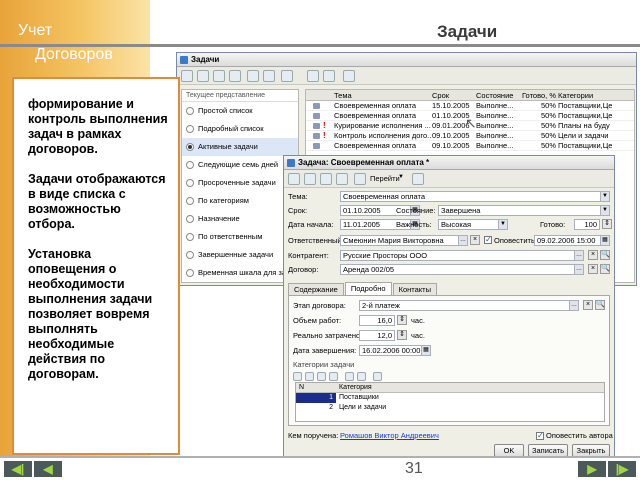  Describe the element at coordinates (587, 224) in the screenshot. I see `ready-percent-field: 100` at that location.